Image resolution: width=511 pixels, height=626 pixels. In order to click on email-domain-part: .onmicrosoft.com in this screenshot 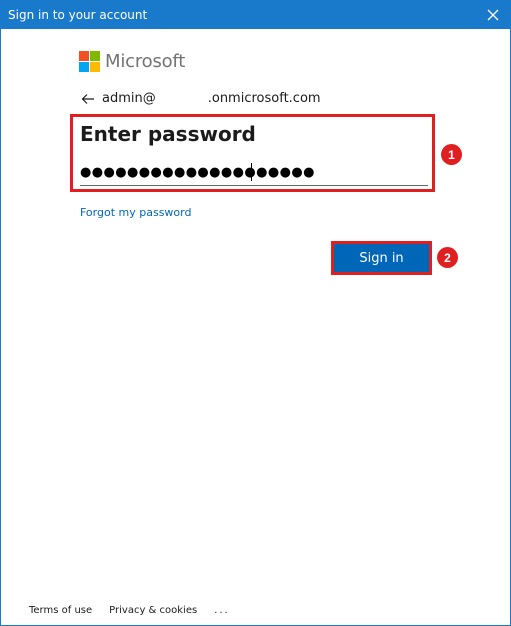, I will do `click(264, 98)`.